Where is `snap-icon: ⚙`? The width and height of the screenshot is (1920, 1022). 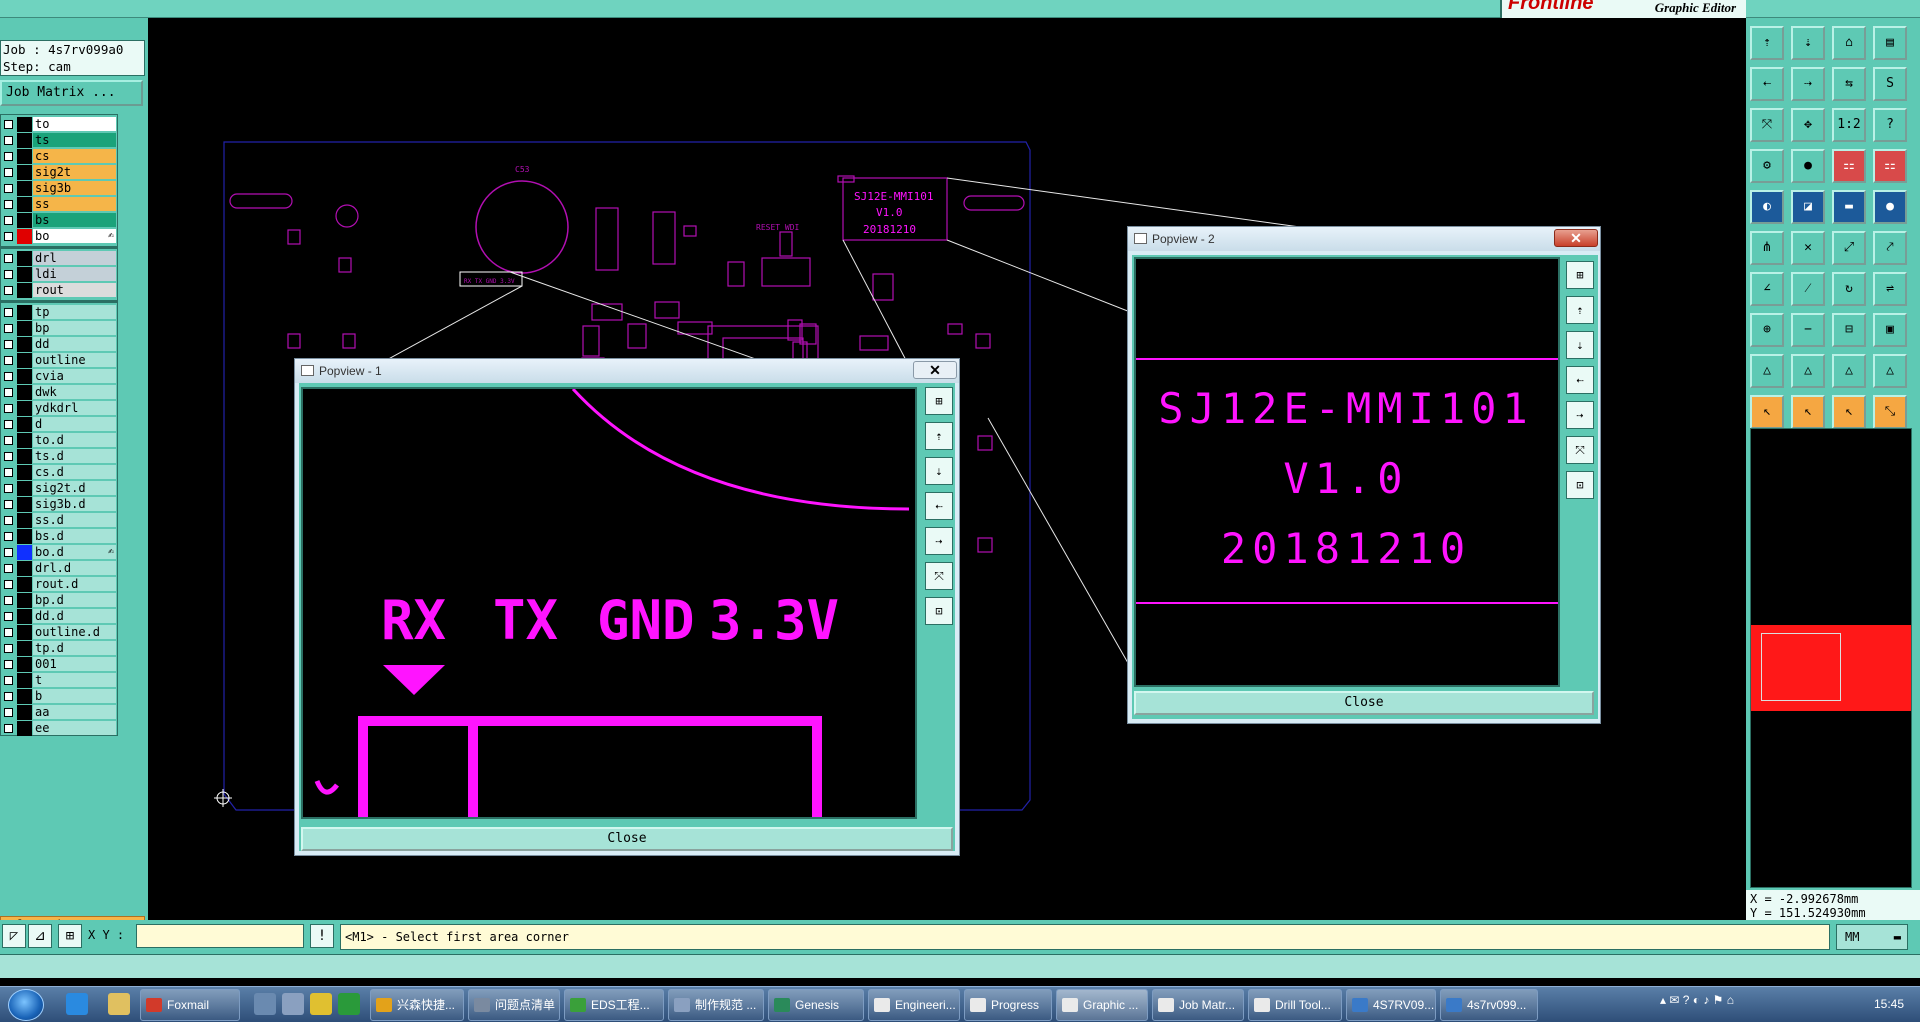 snap-icon: ⚙ is located at coordinates (1767, 166).